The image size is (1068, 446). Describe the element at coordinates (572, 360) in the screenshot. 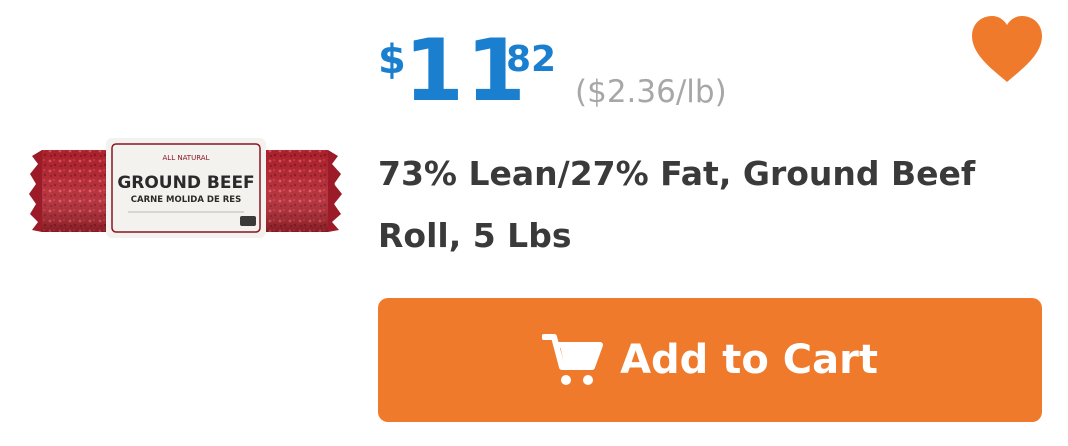

I see `cart-icon` at that location.